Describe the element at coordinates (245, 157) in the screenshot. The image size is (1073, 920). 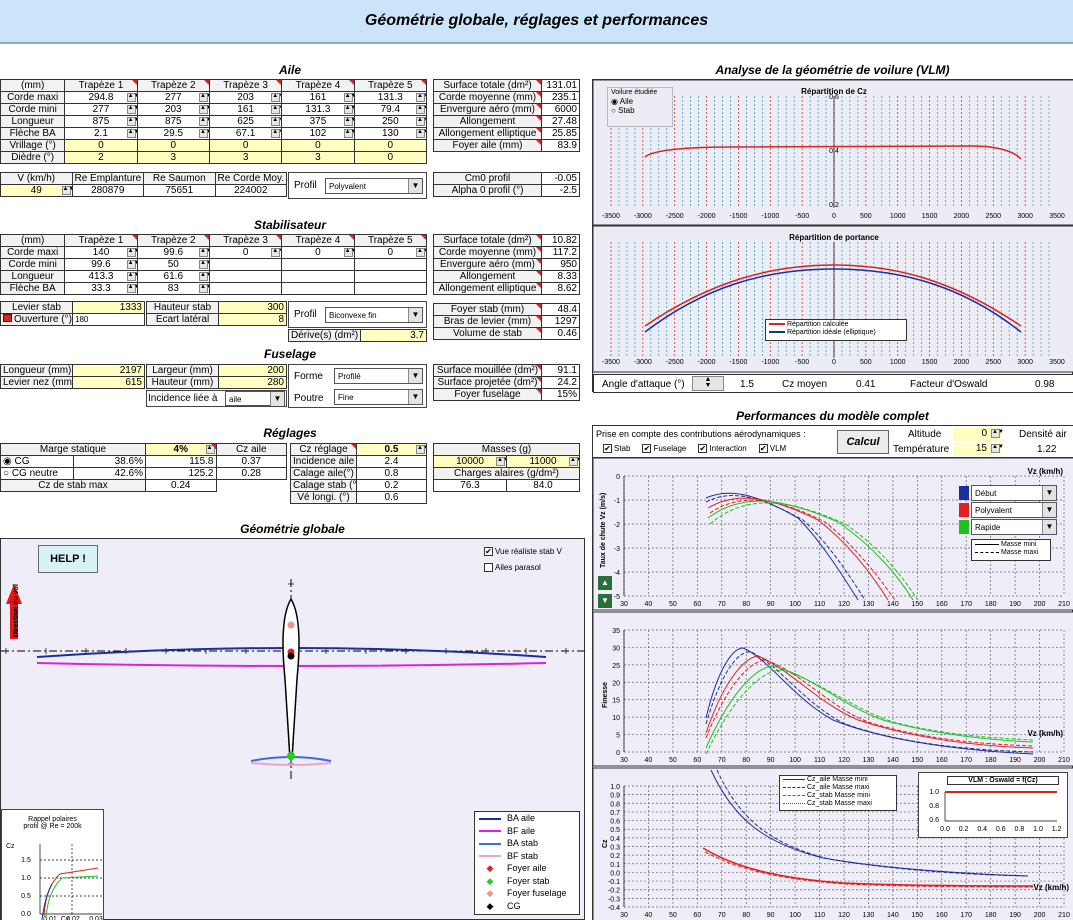
I see `aile-cell: 3` at that location.